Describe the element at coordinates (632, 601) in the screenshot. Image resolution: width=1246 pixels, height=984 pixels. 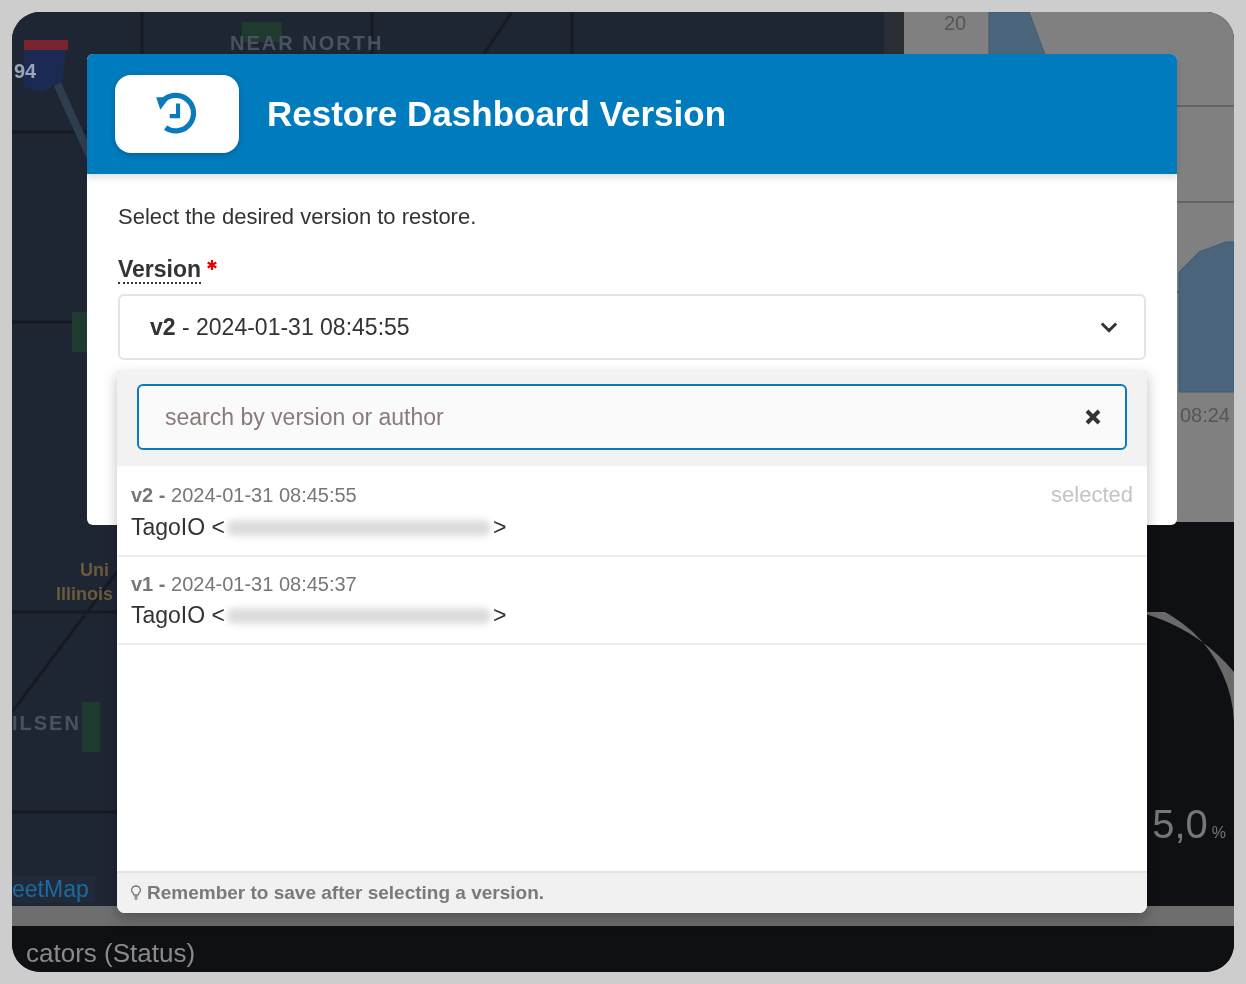
I see `version-option: v1 - 2024-01-31 08:45:37 TagoIO < >` at that location.